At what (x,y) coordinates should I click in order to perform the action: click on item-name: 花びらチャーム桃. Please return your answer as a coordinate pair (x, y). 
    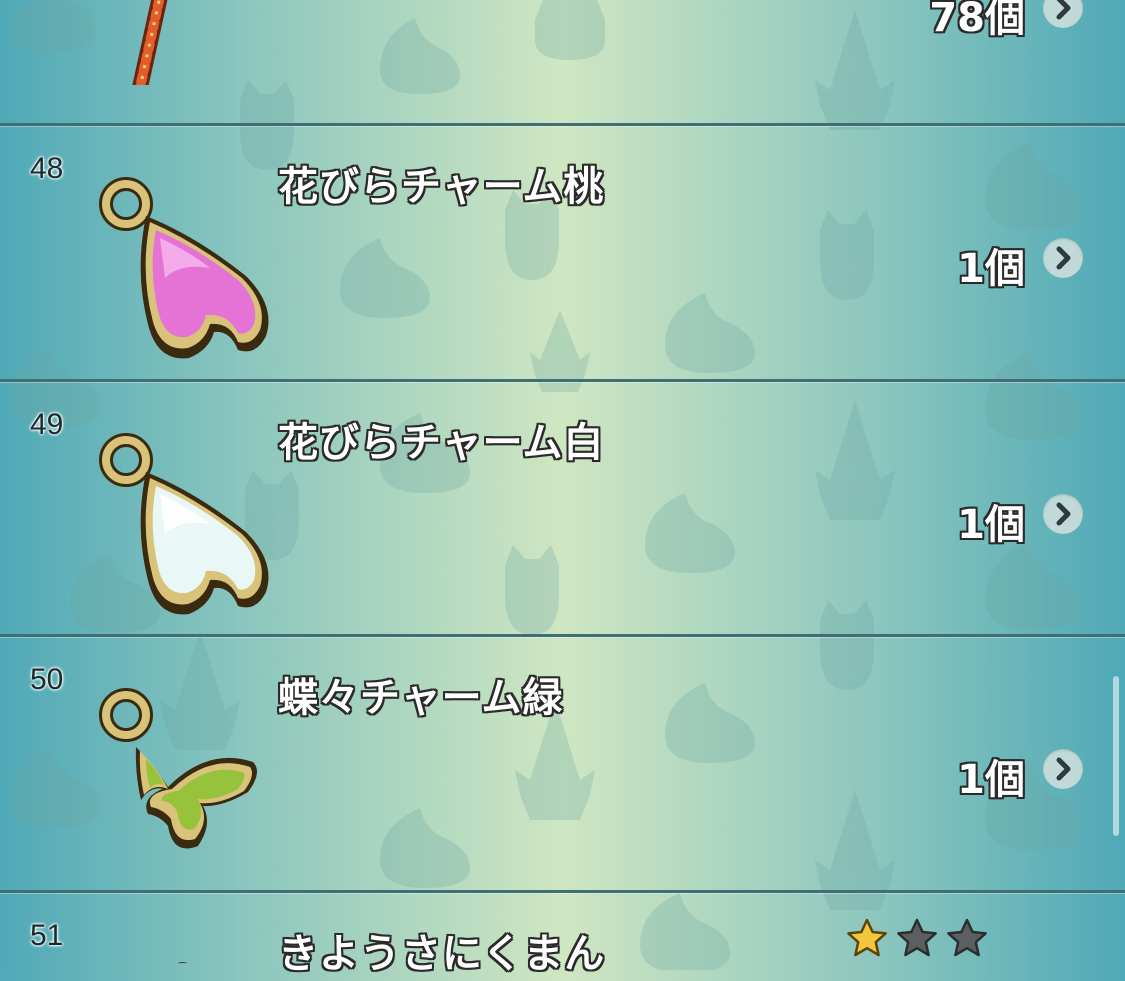
    Looking at the image, I should click on (441, 187).